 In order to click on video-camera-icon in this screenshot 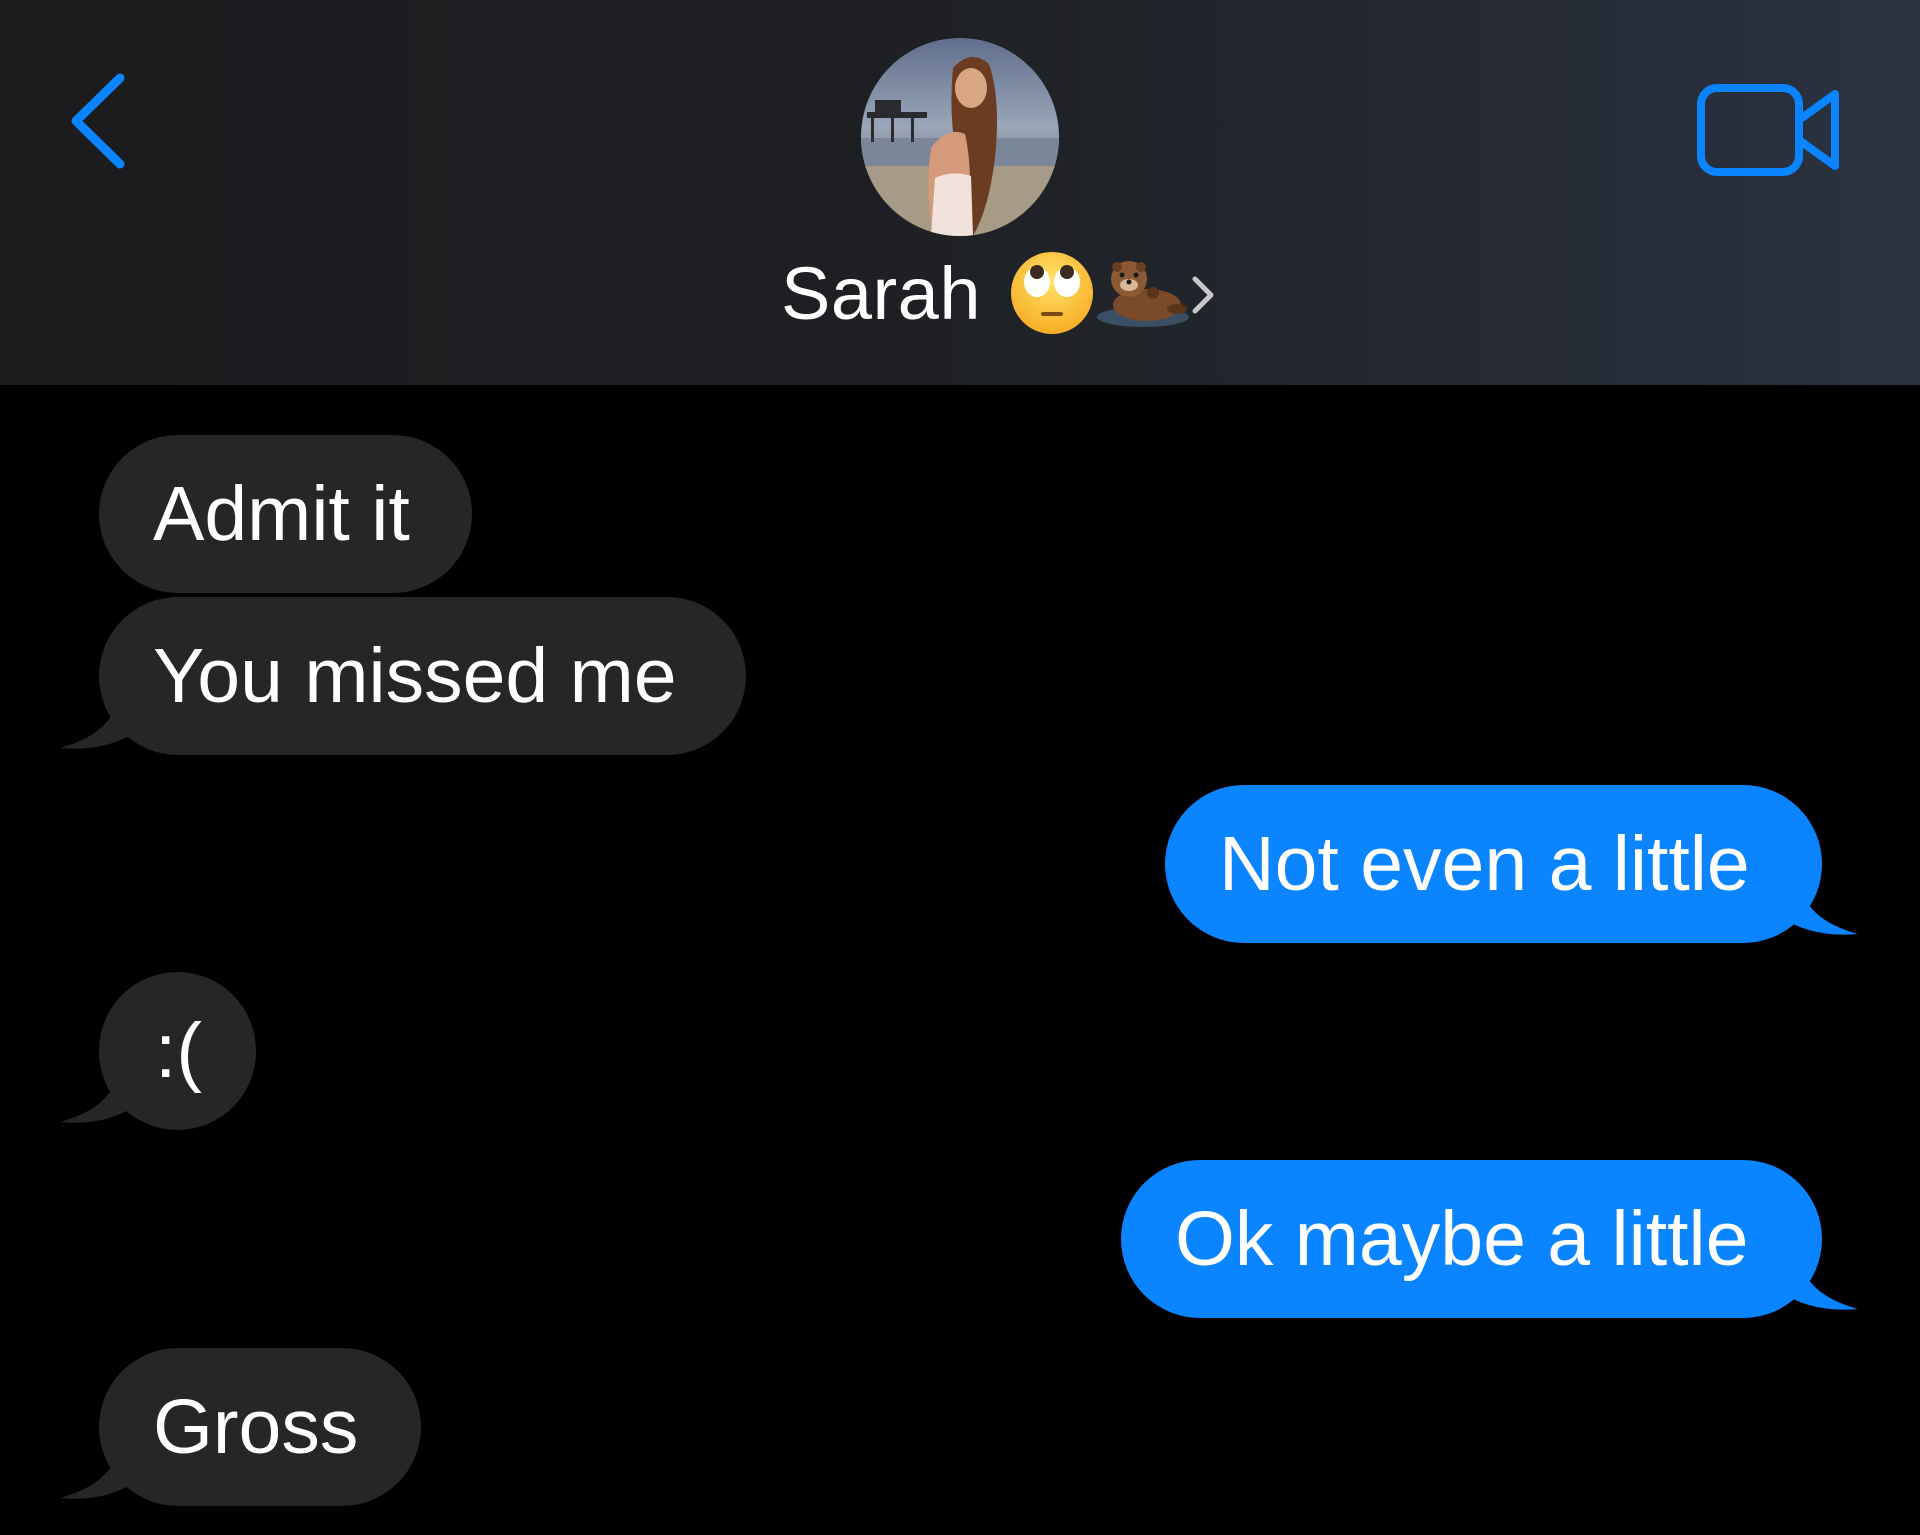, I will do `click(1768, 130)`.